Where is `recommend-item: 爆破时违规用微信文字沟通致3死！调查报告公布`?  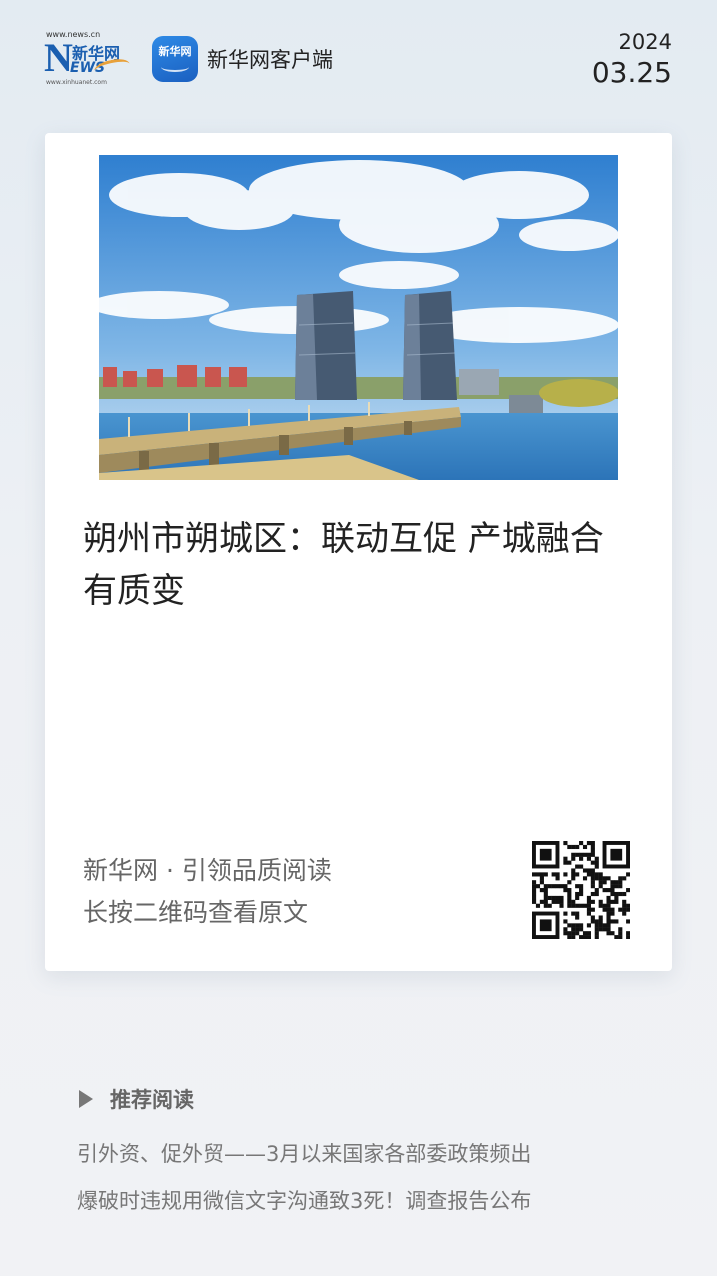 recommend-item: 爆破时违规用微信文字沟通致3死！调查报告公布 is located at coordinates (304, 1200).